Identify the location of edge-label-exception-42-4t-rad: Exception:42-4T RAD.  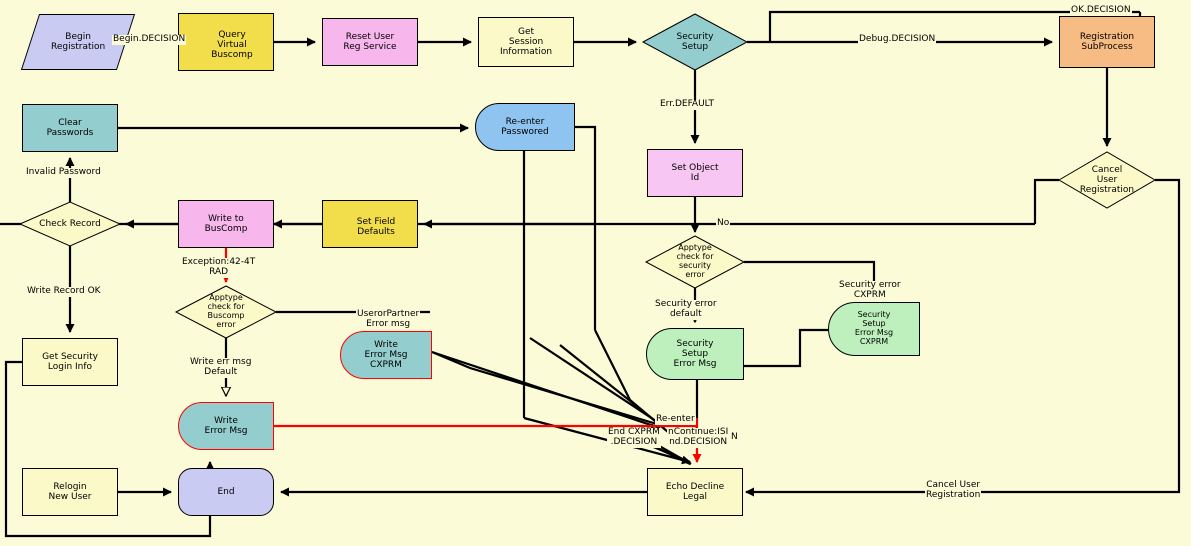
(219, 267).